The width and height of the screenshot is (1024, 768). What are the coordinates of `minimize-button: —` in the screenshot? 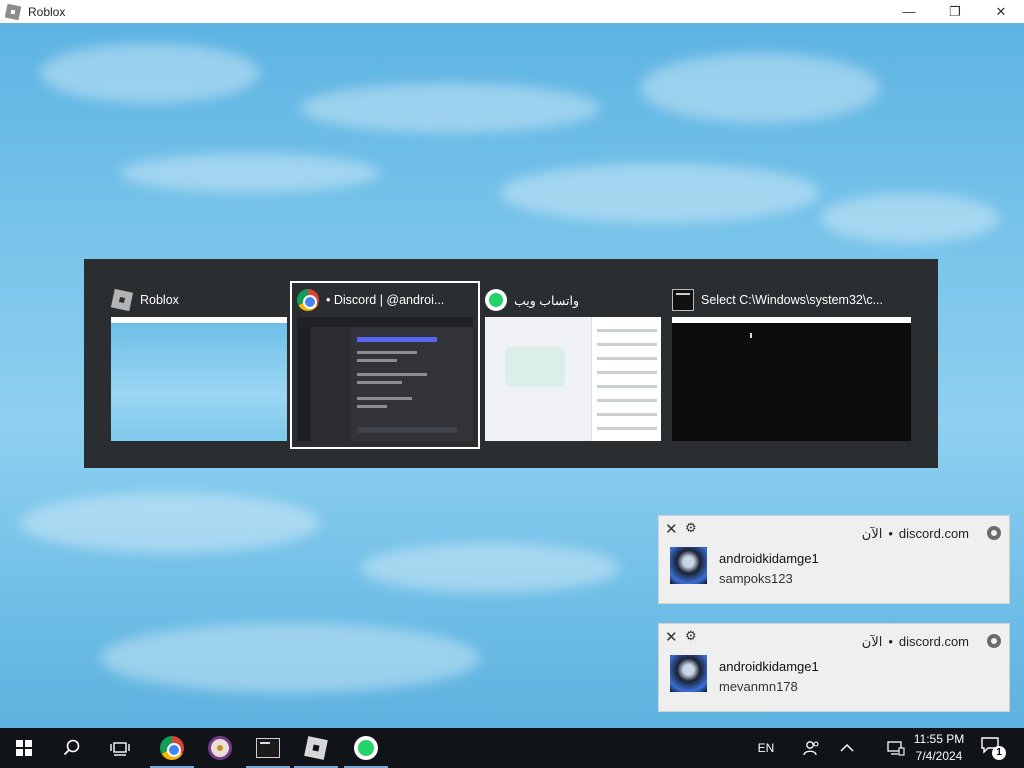 It's located at (909, 11).